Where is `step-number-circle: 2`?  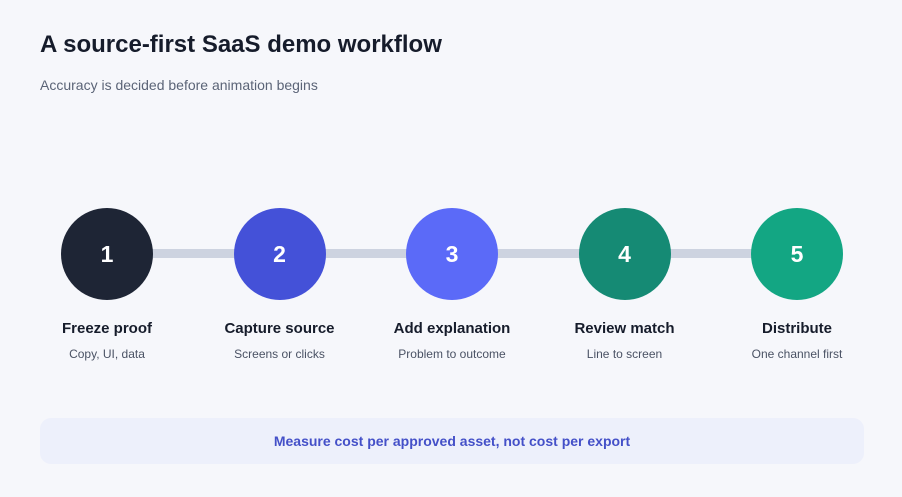
step-number-circle: 2 is located at coordinates (279, 254).